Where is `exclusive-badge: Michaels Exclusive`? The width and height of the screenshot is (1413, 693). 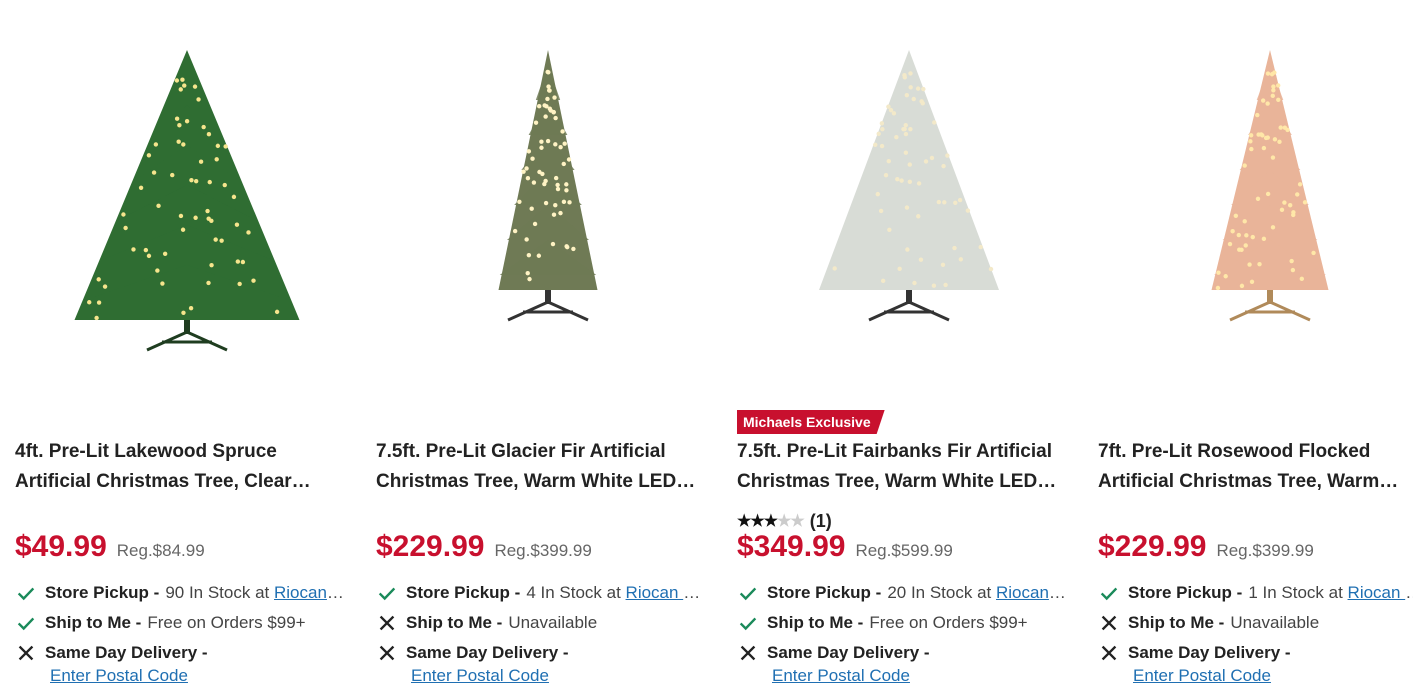
exclusive-badge: Michaels Exclusive is located at coordinates (811, 422).